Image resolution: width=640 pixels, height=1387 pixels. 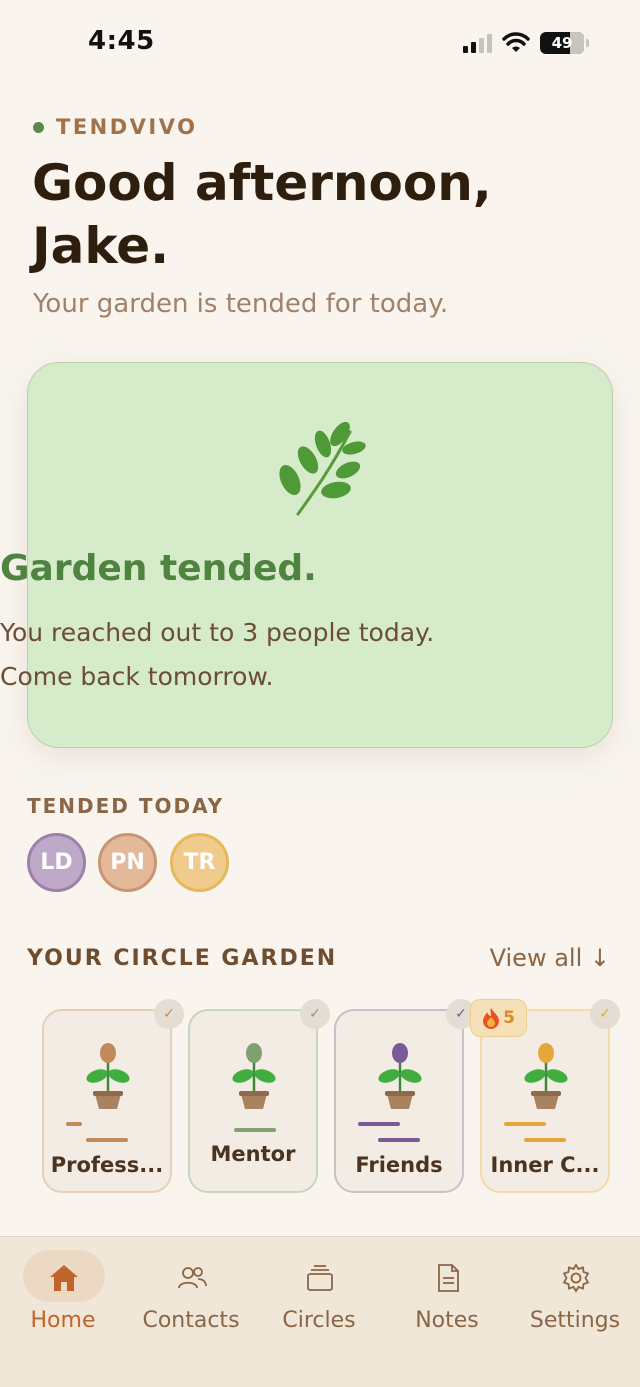 What do you see at coordinates (241, 304) in the screenshot?
I see `subtitle: Your garden is tended for today.` at bounding box center [241, 304].